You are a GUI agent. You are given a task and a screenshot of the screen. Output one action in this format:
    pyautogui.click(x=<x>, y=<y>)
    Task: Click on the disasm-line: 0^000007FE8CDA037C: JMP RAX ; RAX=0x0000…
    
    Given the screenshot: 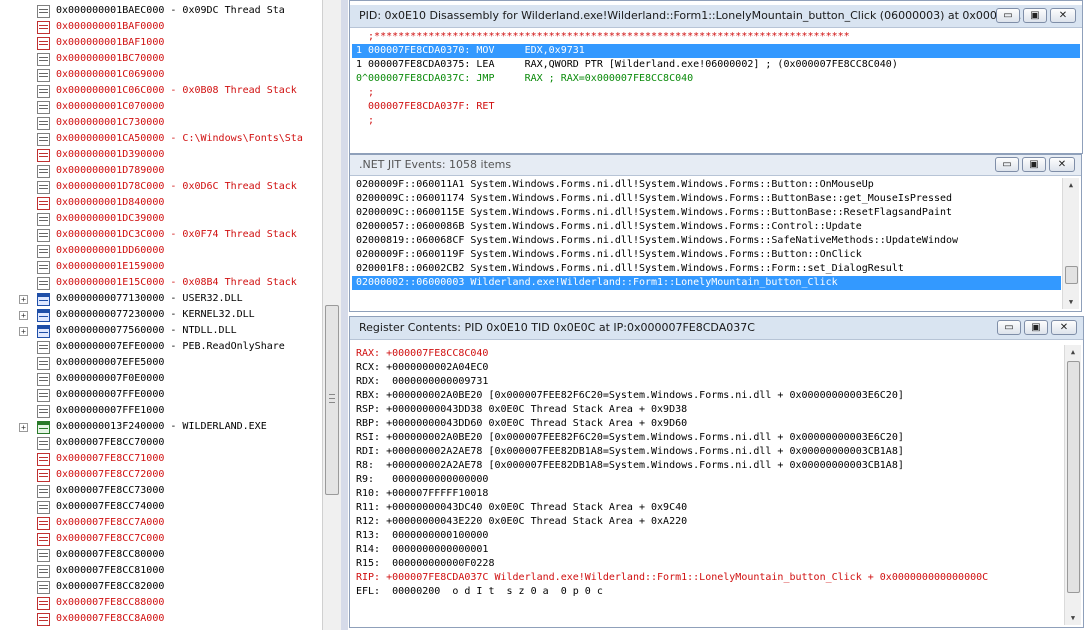 What is the action you would take?
    pyautogui.click(x=716, y=79)
    